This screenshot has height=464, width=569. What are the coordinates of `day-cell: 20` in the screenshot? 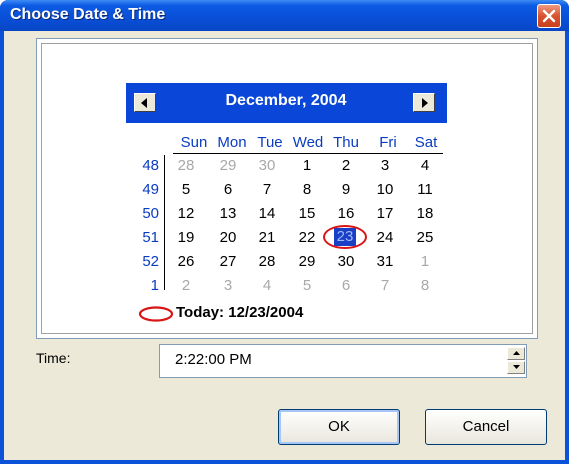 It's located at (228, 238).